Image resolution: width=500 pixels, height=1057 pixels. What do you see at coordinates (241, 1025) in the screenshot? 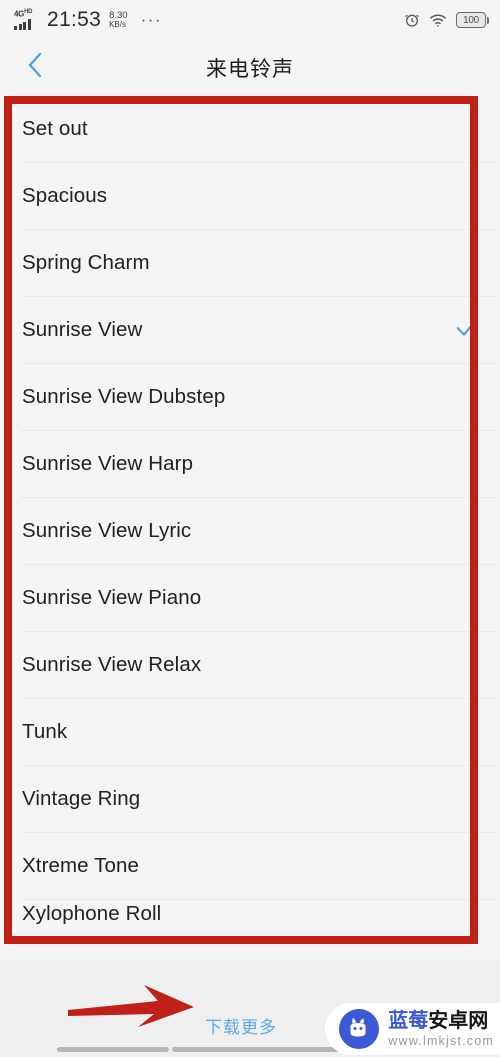
I see `download-more-link: 下载更多` at bounding box center [241, 1025].